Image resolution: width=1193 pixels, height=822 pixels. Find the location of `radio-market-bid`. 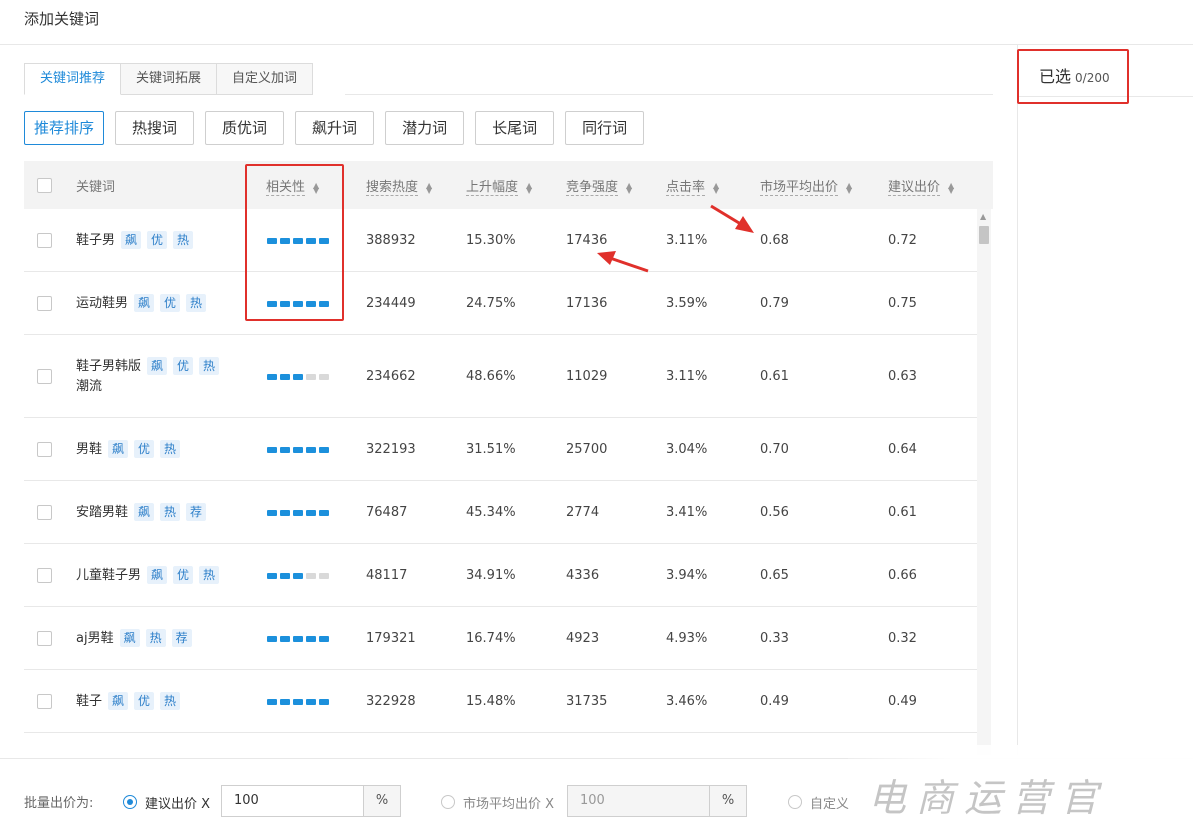

radio-market-bid is located at coordinates (448, 802).